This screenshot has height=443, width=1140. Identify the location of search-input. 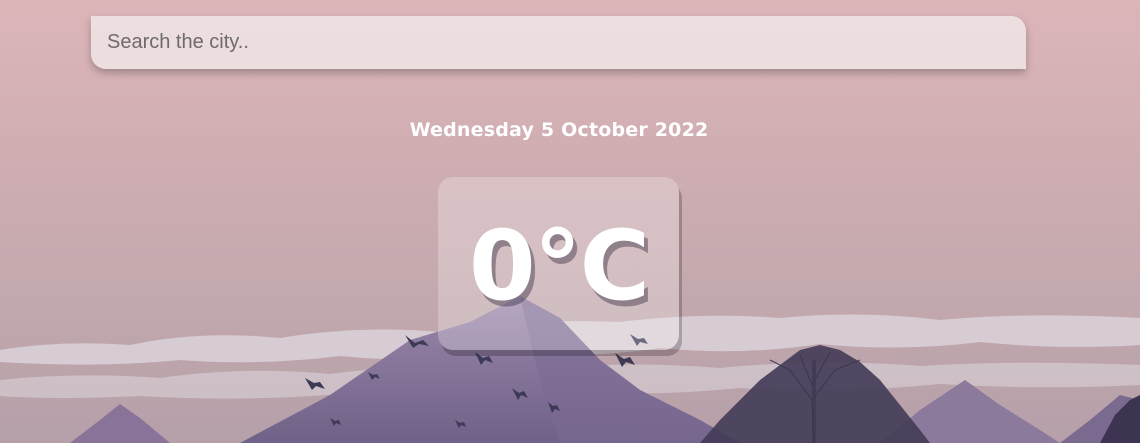
(558, 42).